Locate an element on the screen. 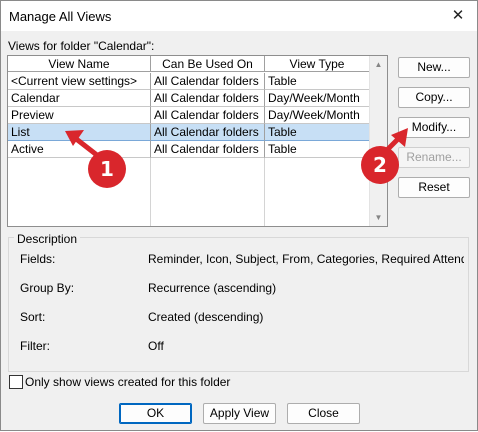 The width and height of the screenshot is (478, 432). annotation-badge-1: 1 is located at coordinates (107, 169).